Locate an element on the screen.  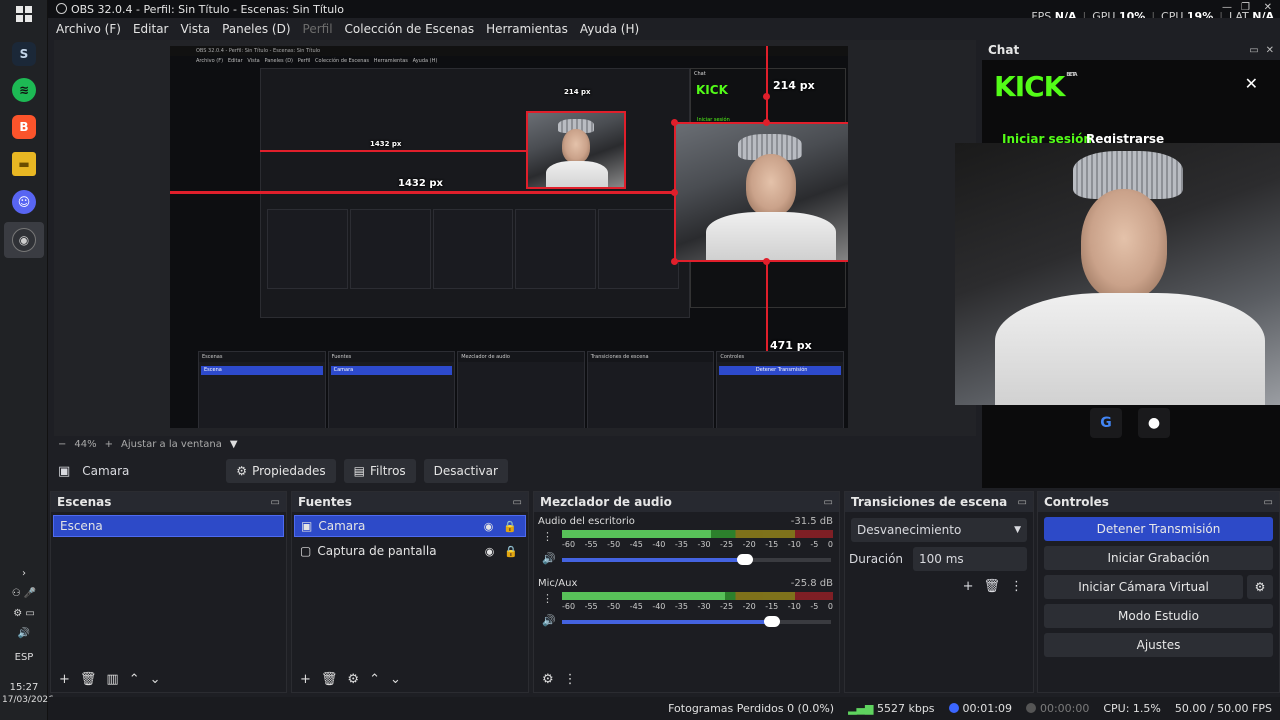
scale-tick: -40 is located at coordinates (659, 544).